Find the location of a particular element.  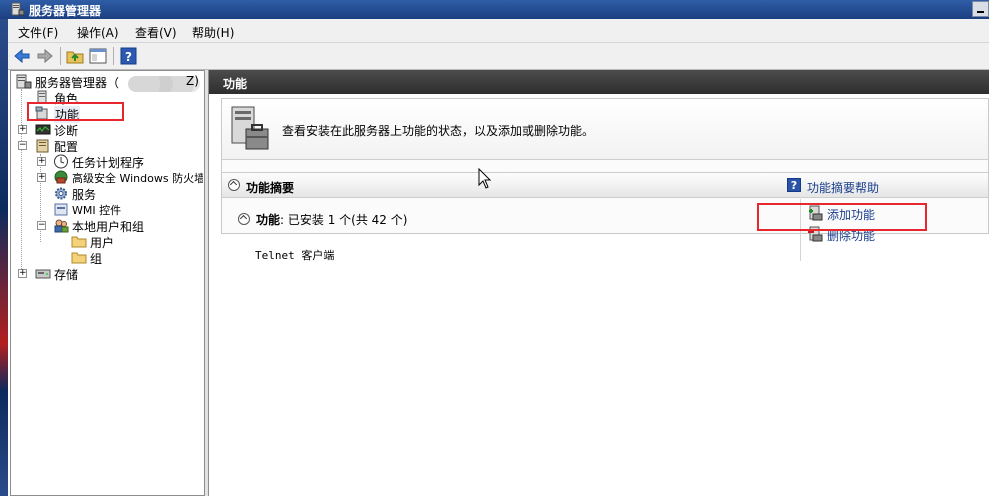

tree-item-groups: 组 is located at coordinates (136, 258).